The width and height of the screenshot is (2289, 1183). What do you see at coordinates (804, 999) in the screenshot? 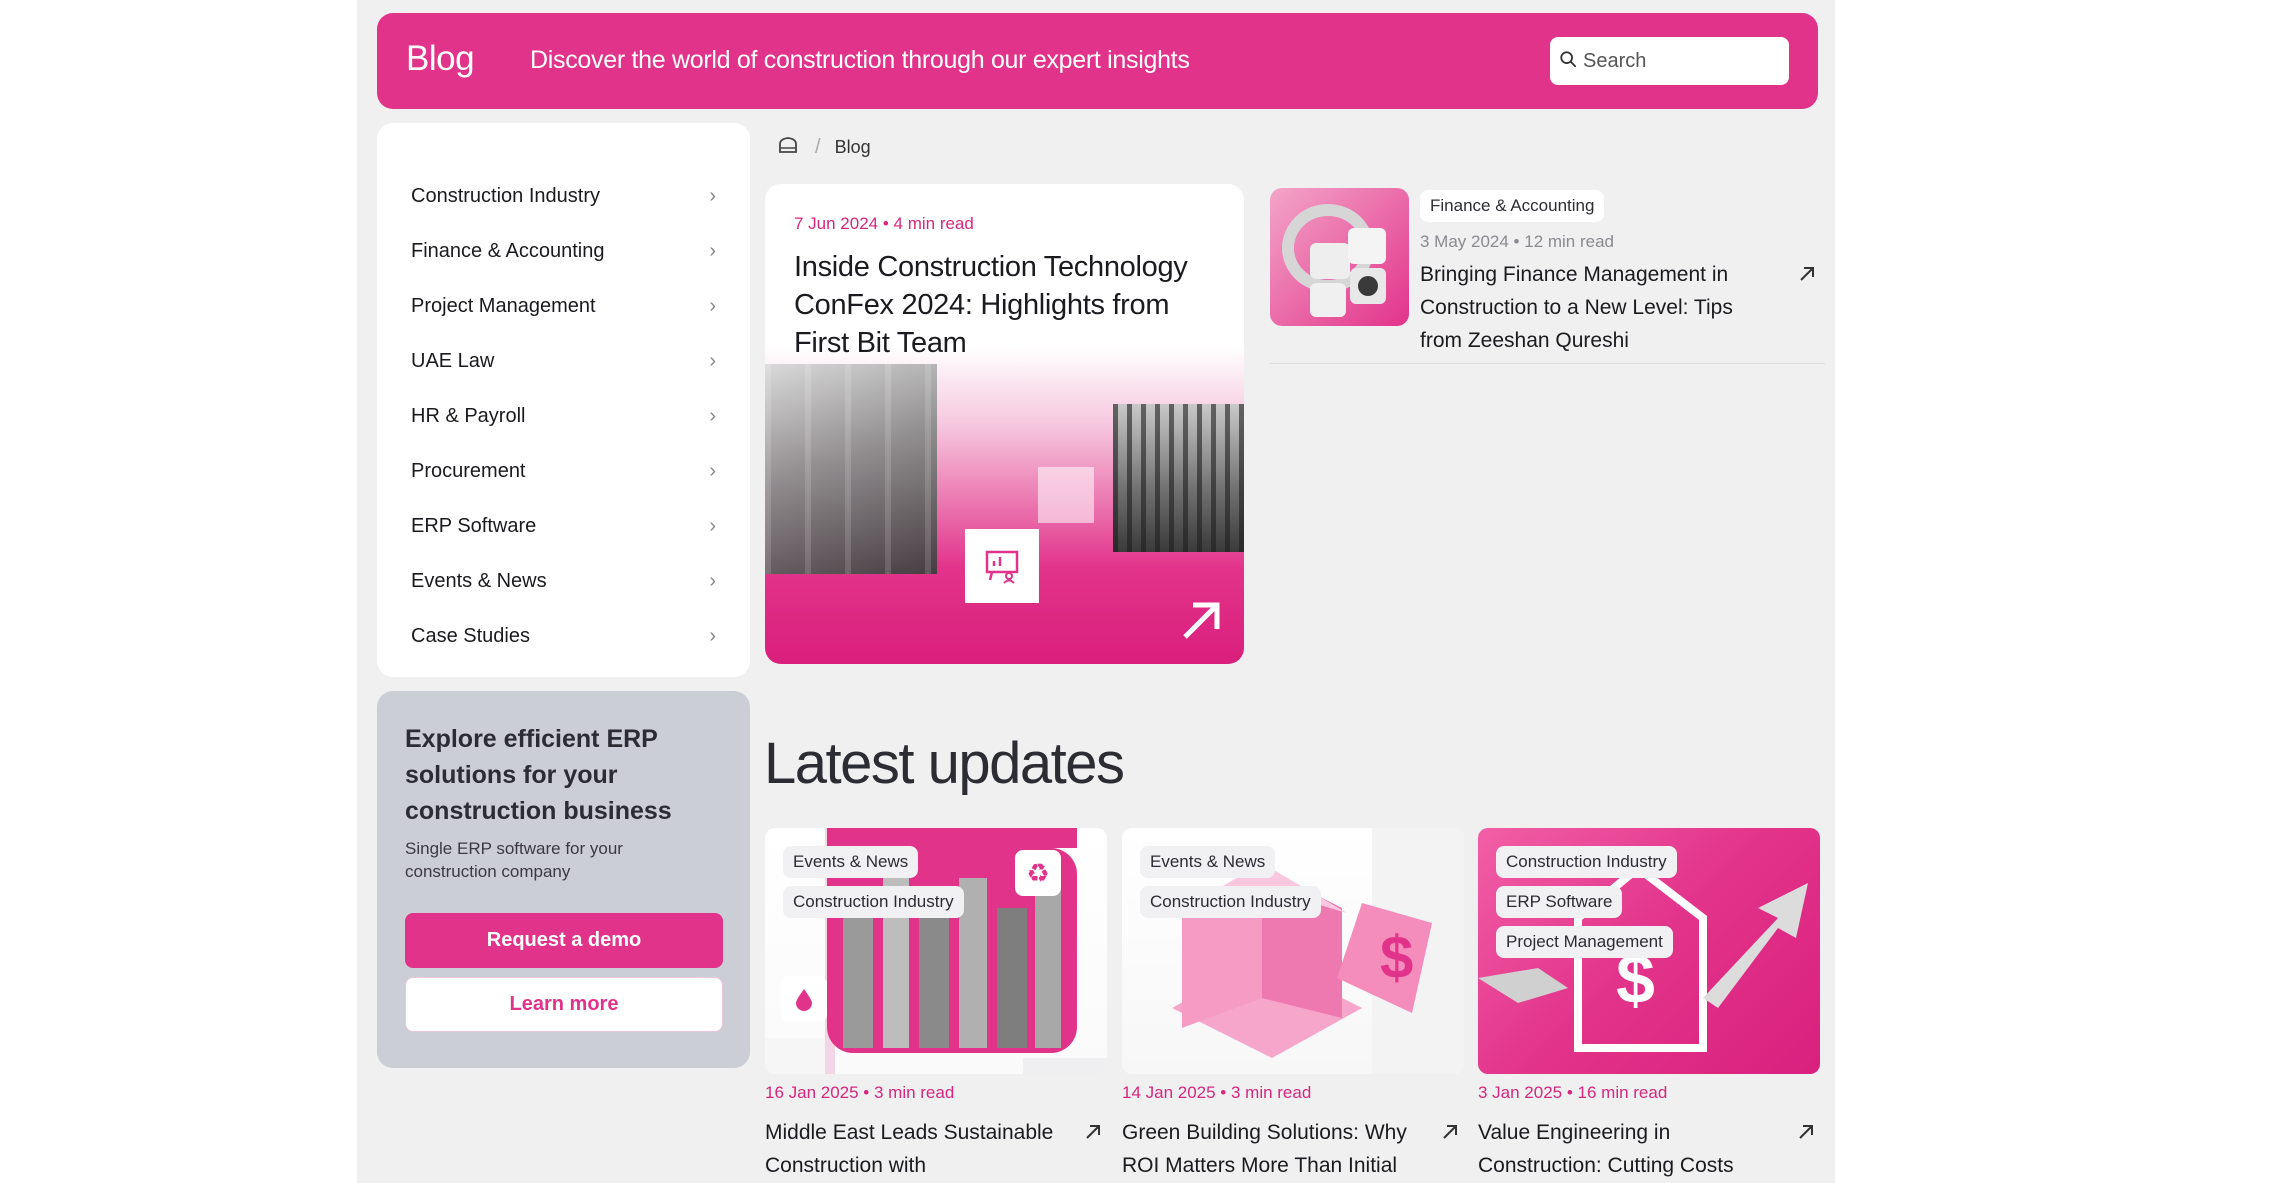
I see `drop-icon` at bounding box center [804, 999].